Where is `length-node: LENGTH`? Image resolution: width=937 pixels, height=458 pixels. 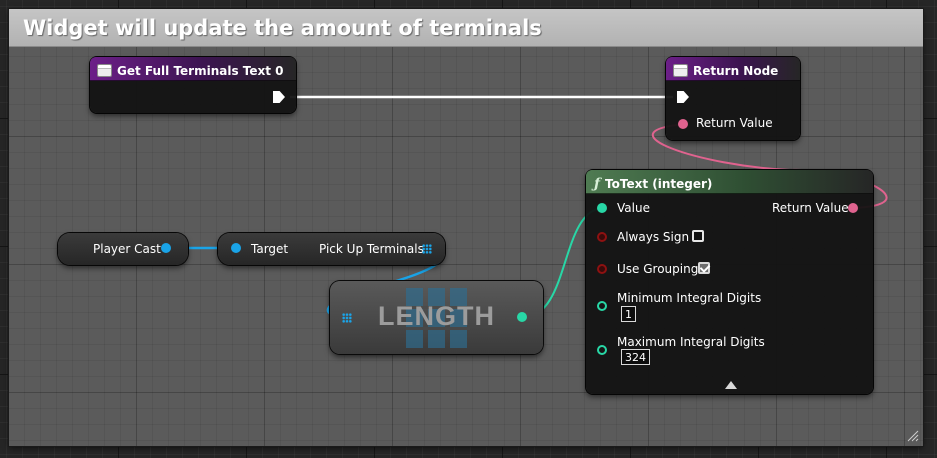 length-node: LENGTH is located at coordinates (436, 317).